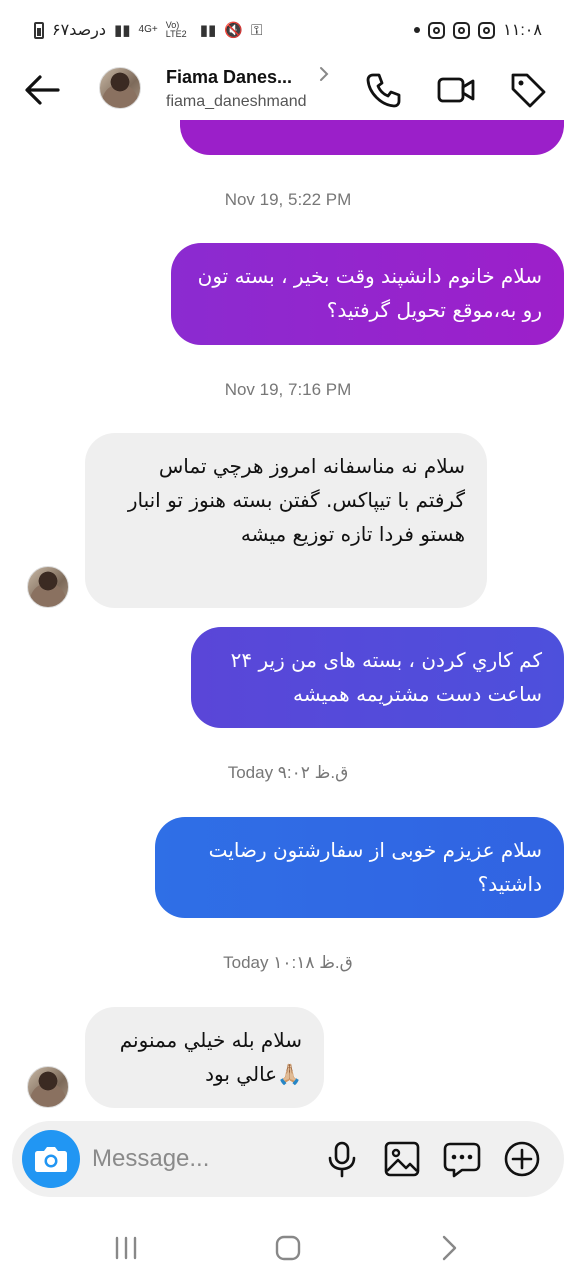  I want to click on call-button, so click(384, 90).